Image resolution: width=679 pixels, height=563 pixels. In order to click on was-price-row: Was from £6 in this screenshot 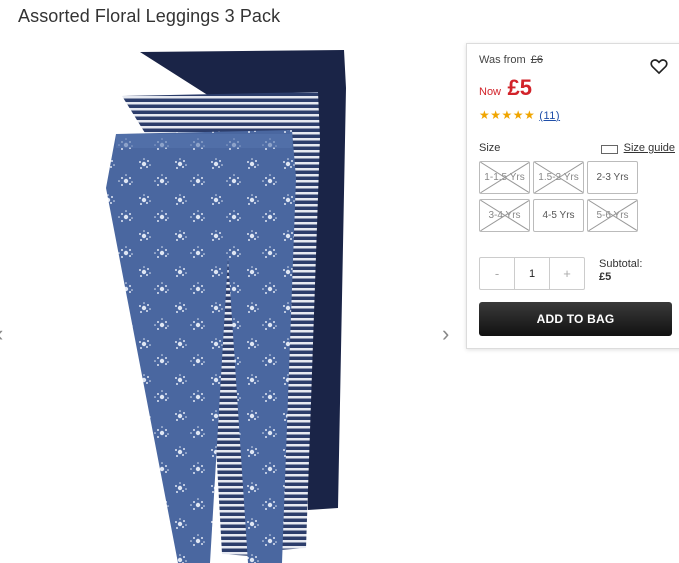, I will do `click(511, 60)`.